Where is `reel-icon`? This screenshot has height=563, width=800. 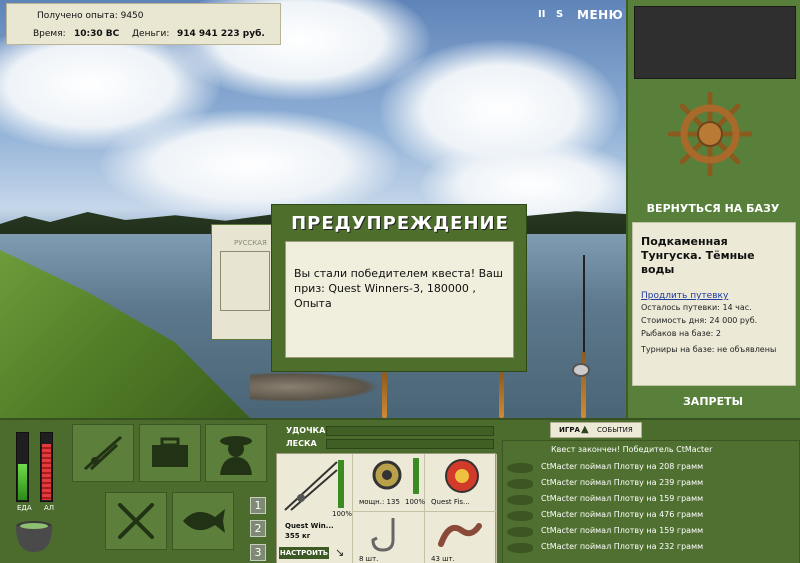
reel-icon is located at coordinates (387, 475).